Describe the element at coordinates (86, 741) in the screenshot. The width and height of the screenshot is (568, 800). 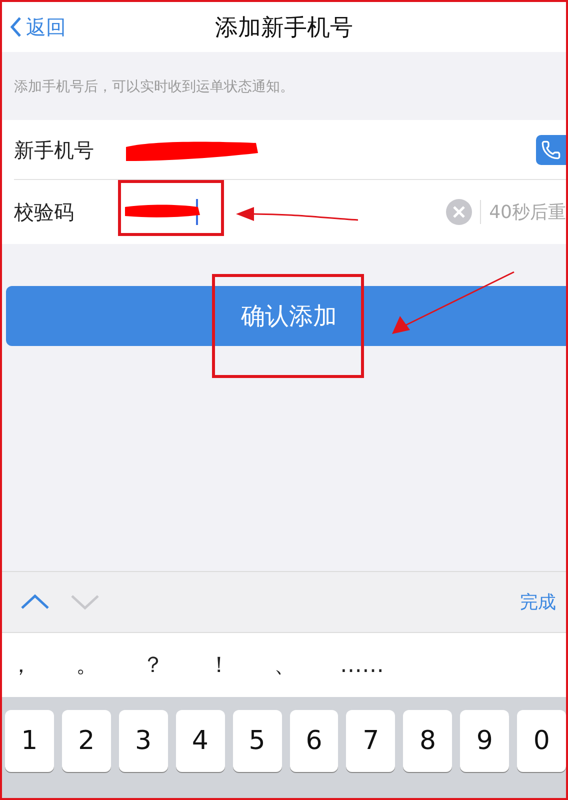
I see `keyboard-key: 2` at that location.